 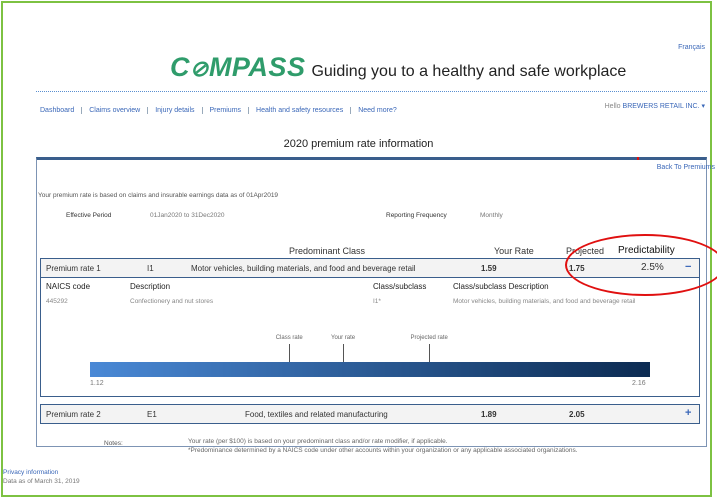 What do you see at coordinates (115, 110) in the screenshot?
I see `nav-claims-overview: Claims overview` at bounding box center [115, 110].